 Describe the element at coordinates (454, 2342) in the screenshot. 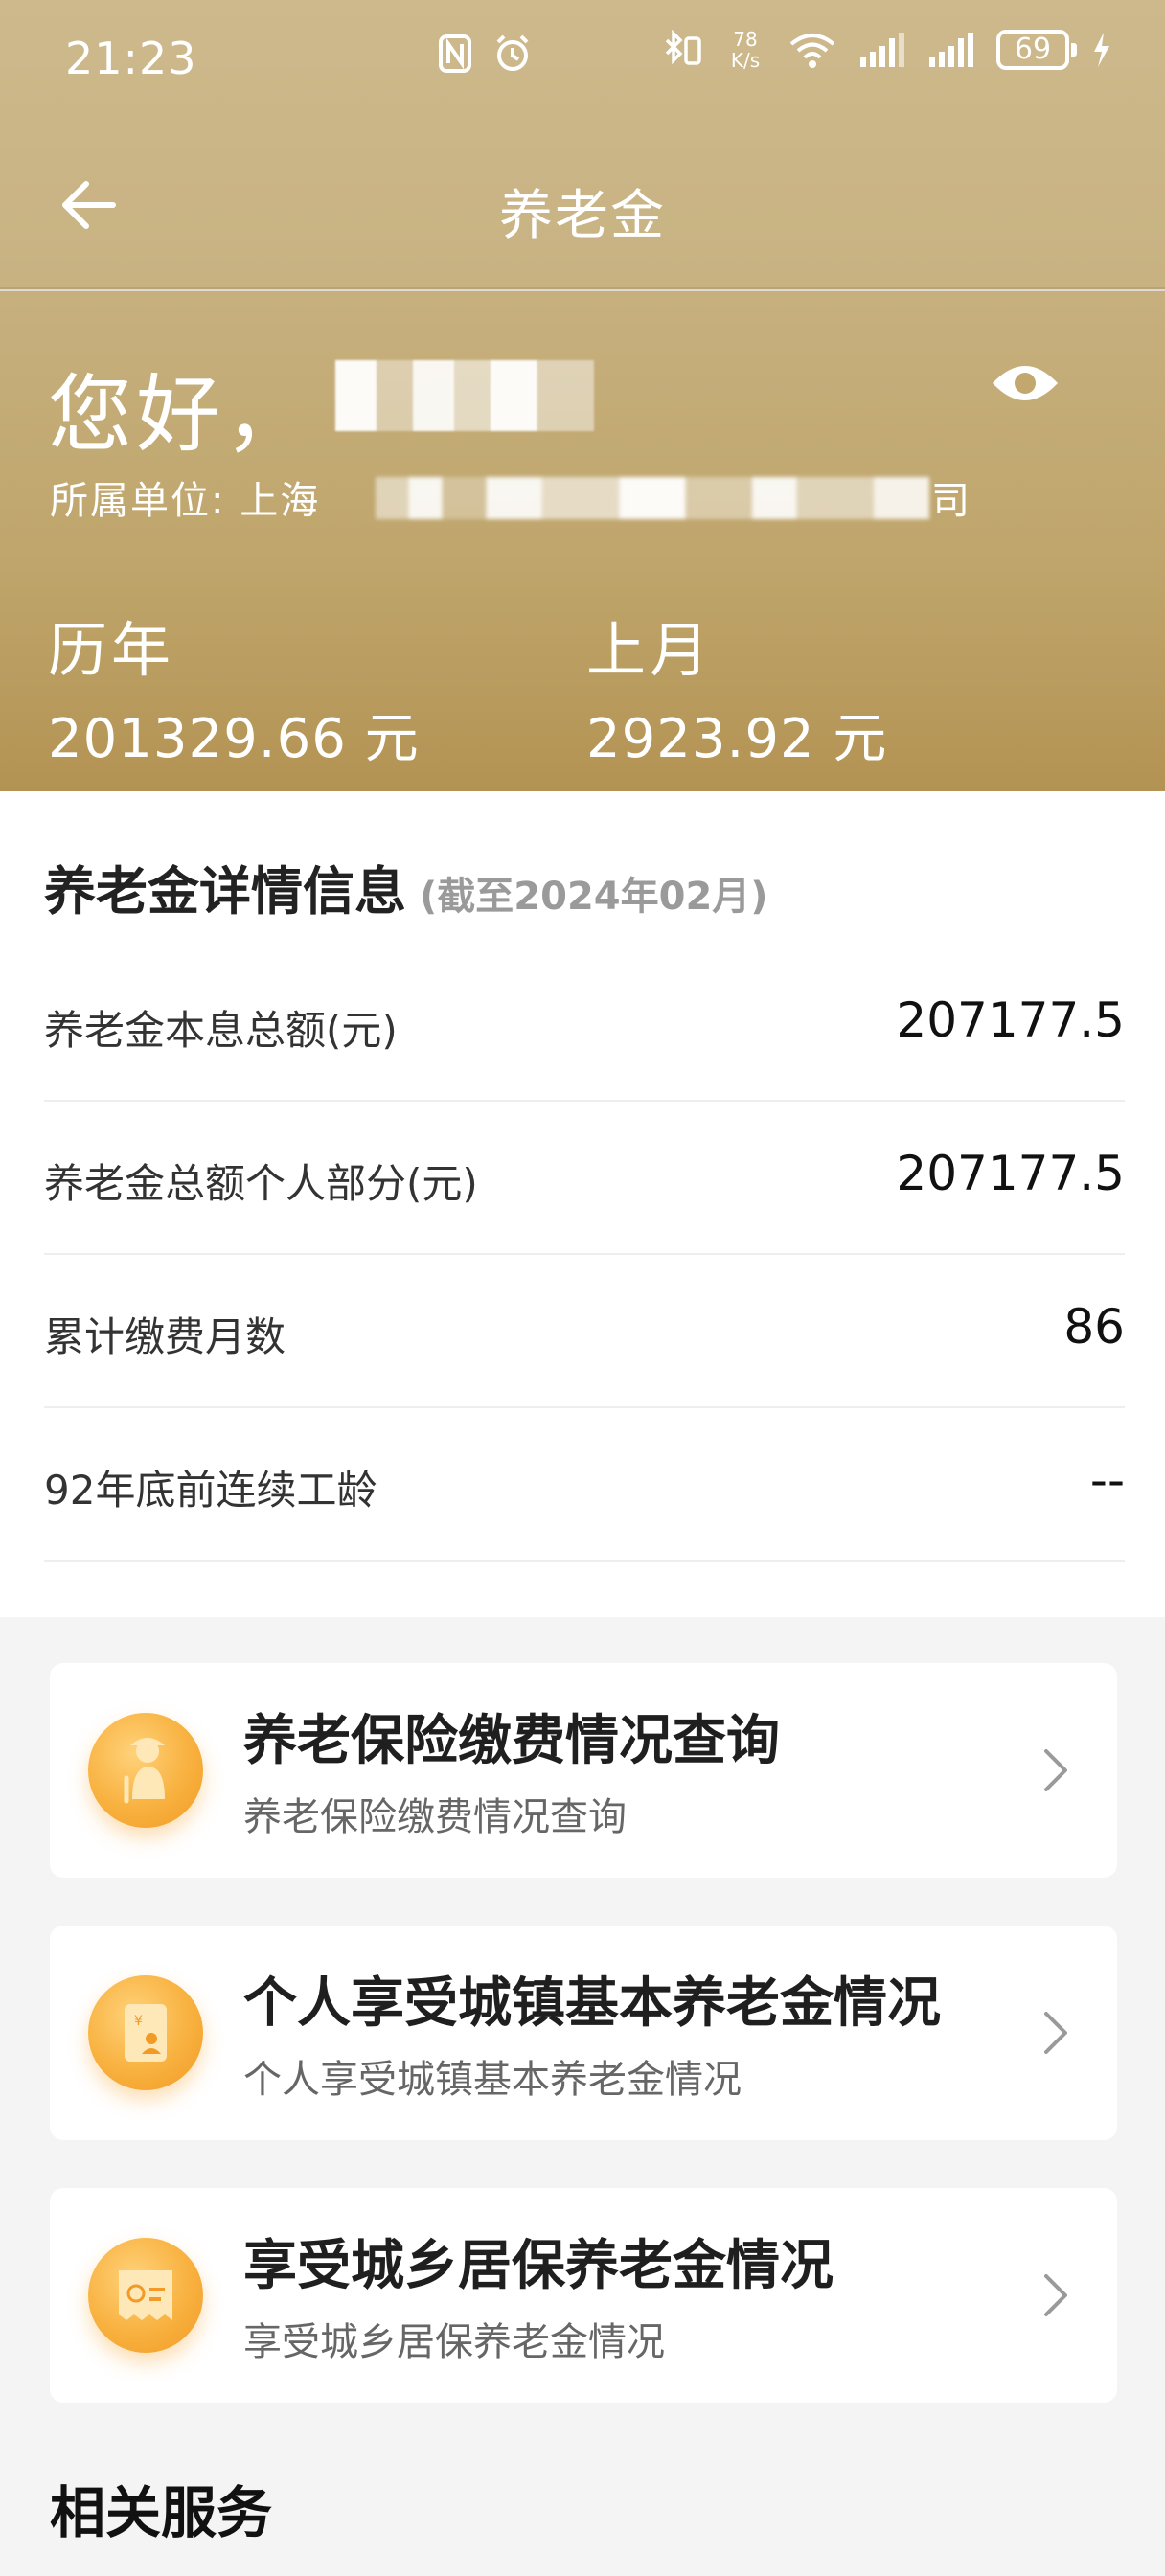

I see `card-subtitle: 享受城乡居保养老金情况` at that location.